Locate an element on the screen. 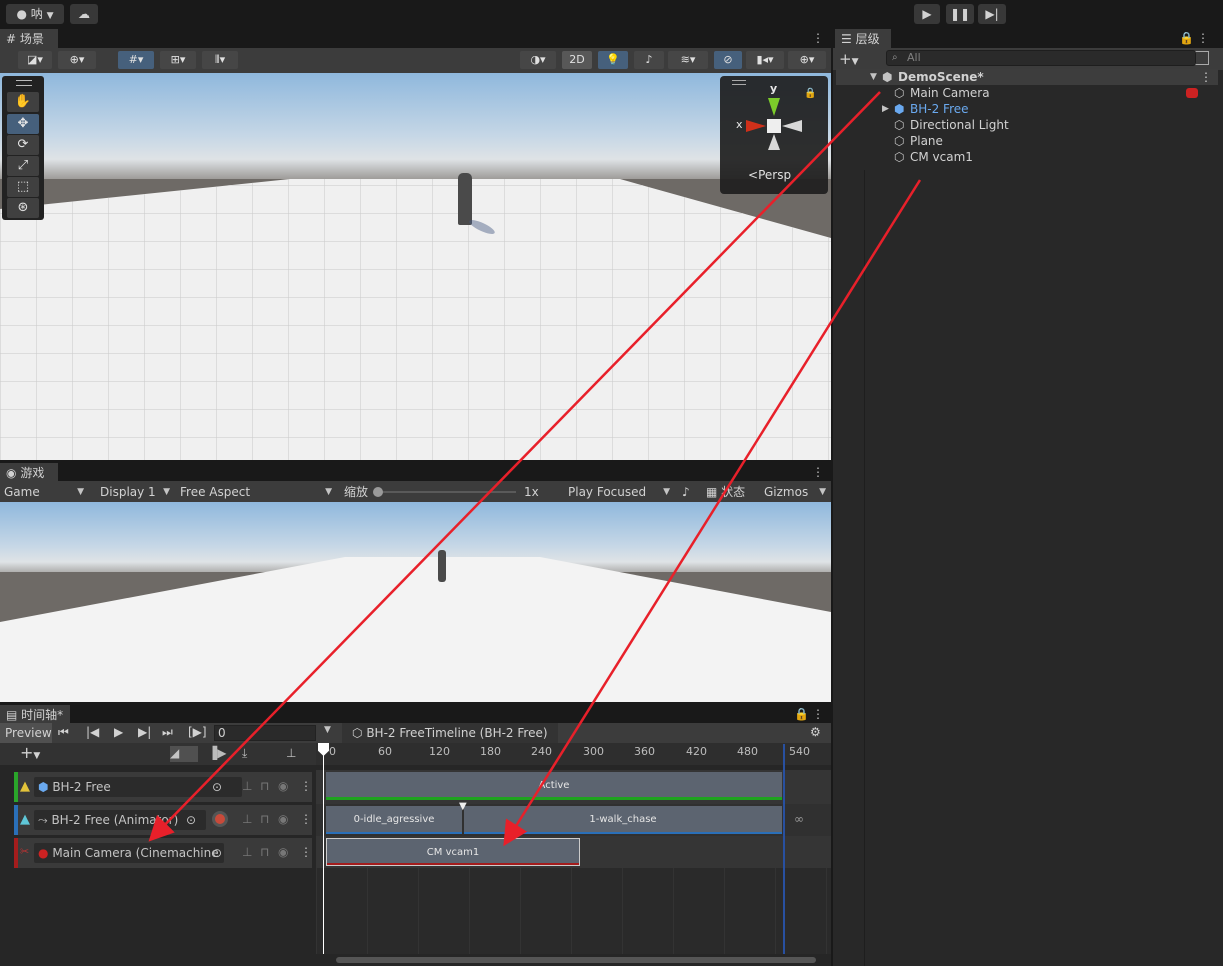  character-figure is located at coordinates (465, 199).